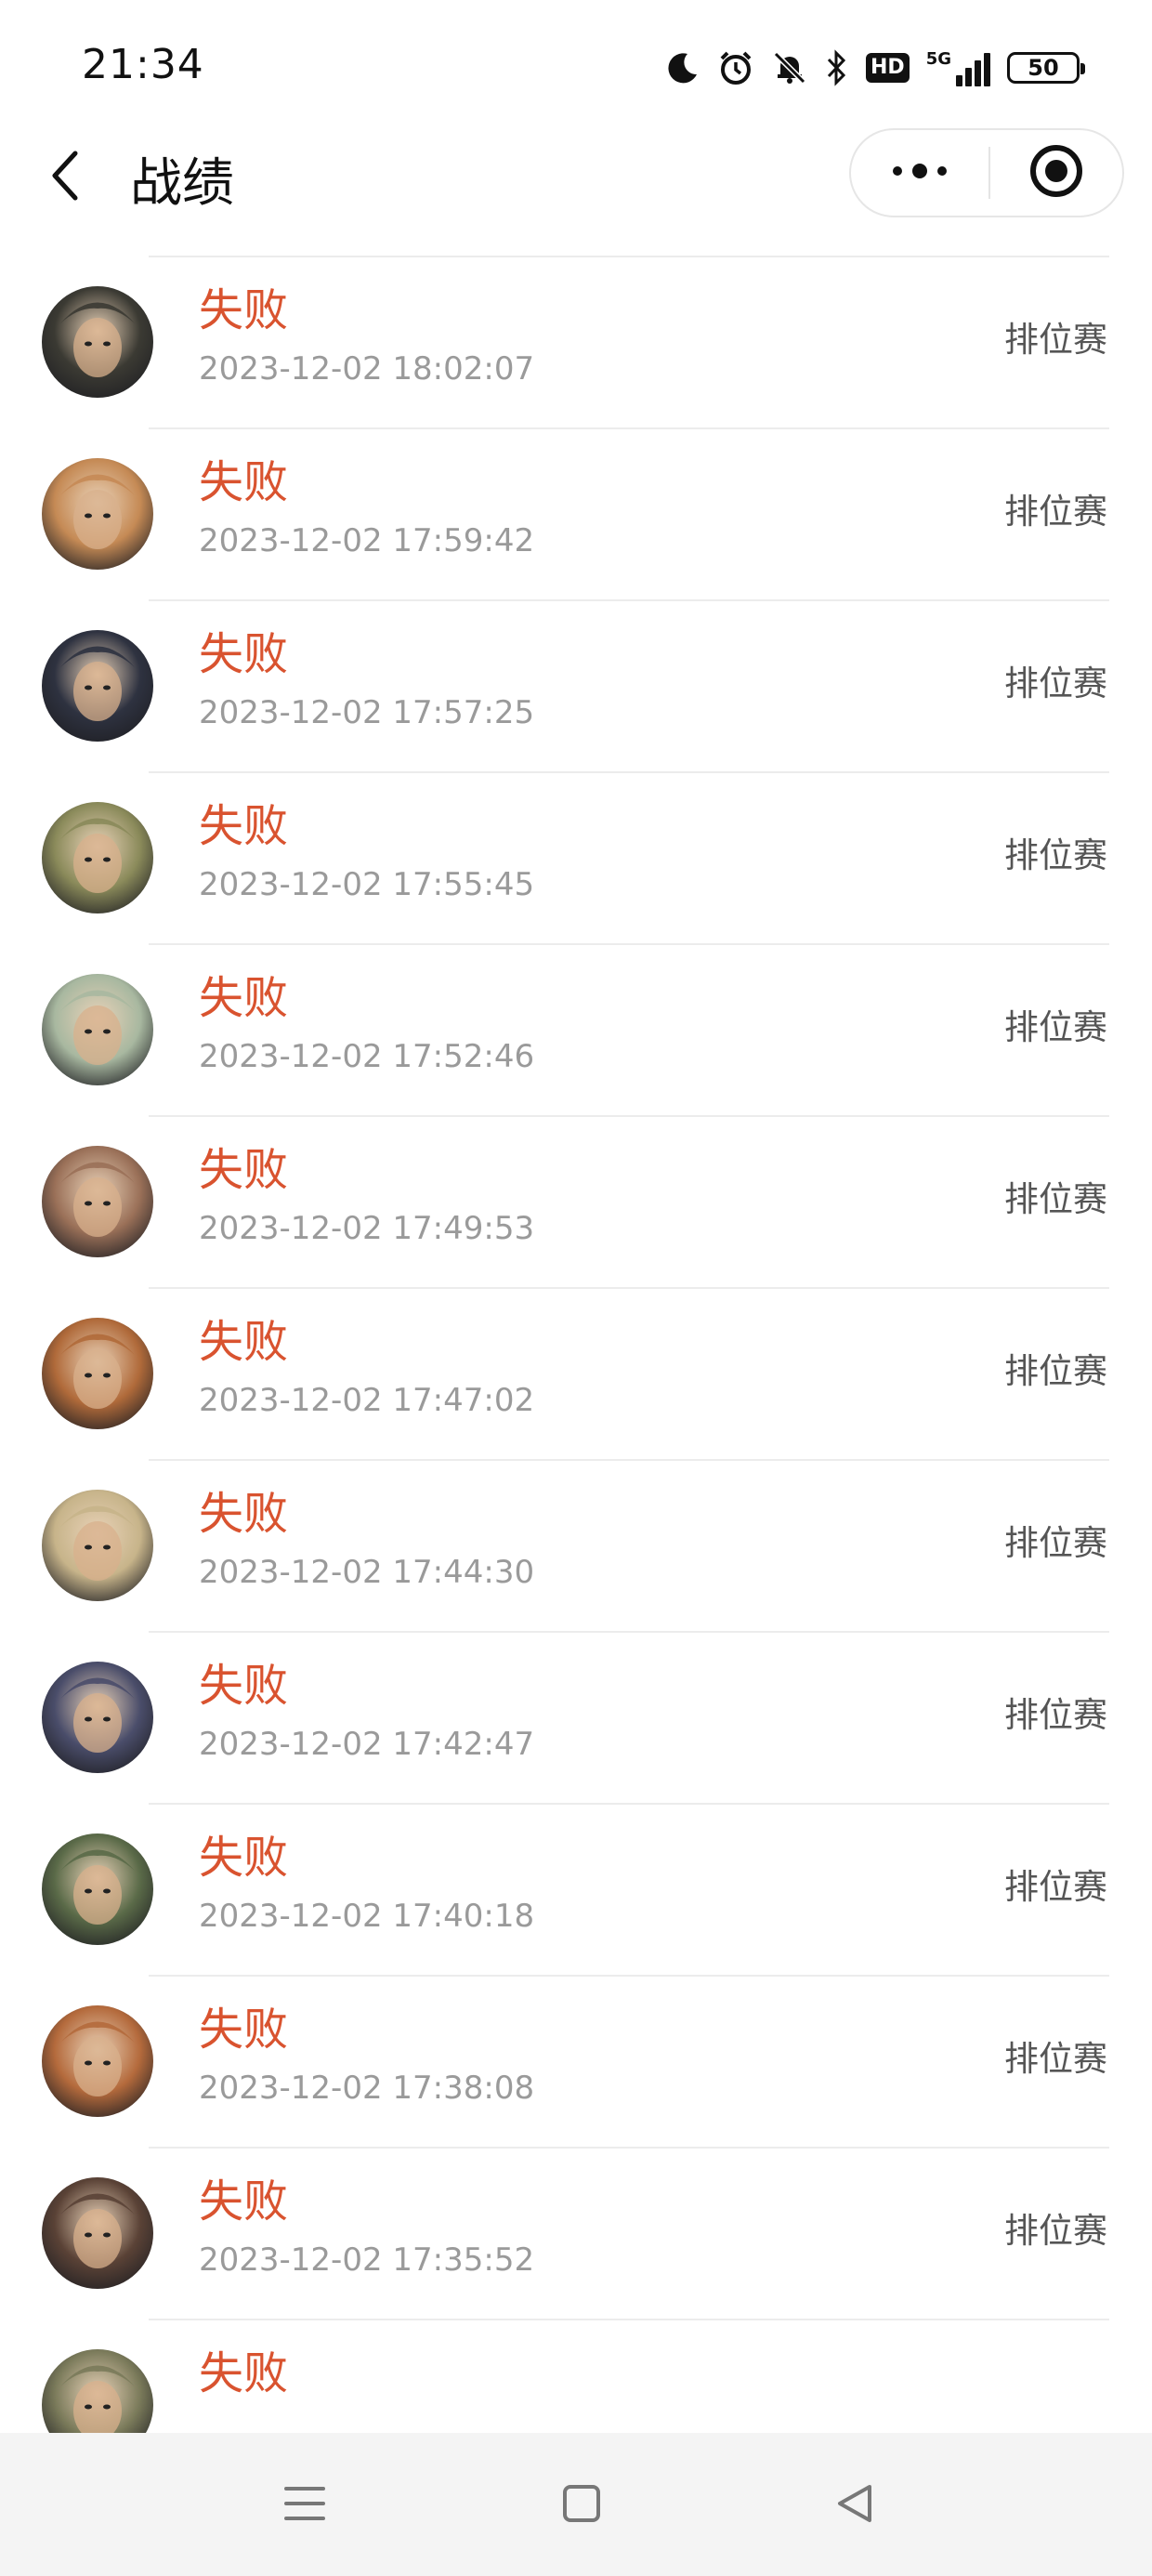 This screenshot has width=1152, height=2576. Describe the element at coordinates (367, 1916) in the screenshot. I see `match-time: 2023-12-02 17:40:18` at that location.